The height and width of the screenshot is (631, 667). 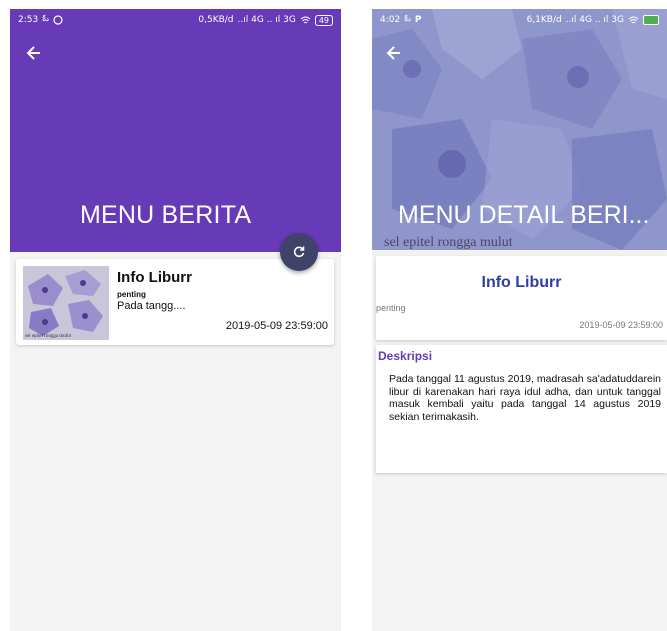 I want to click on refresh-button, so click(x=299, y=252).